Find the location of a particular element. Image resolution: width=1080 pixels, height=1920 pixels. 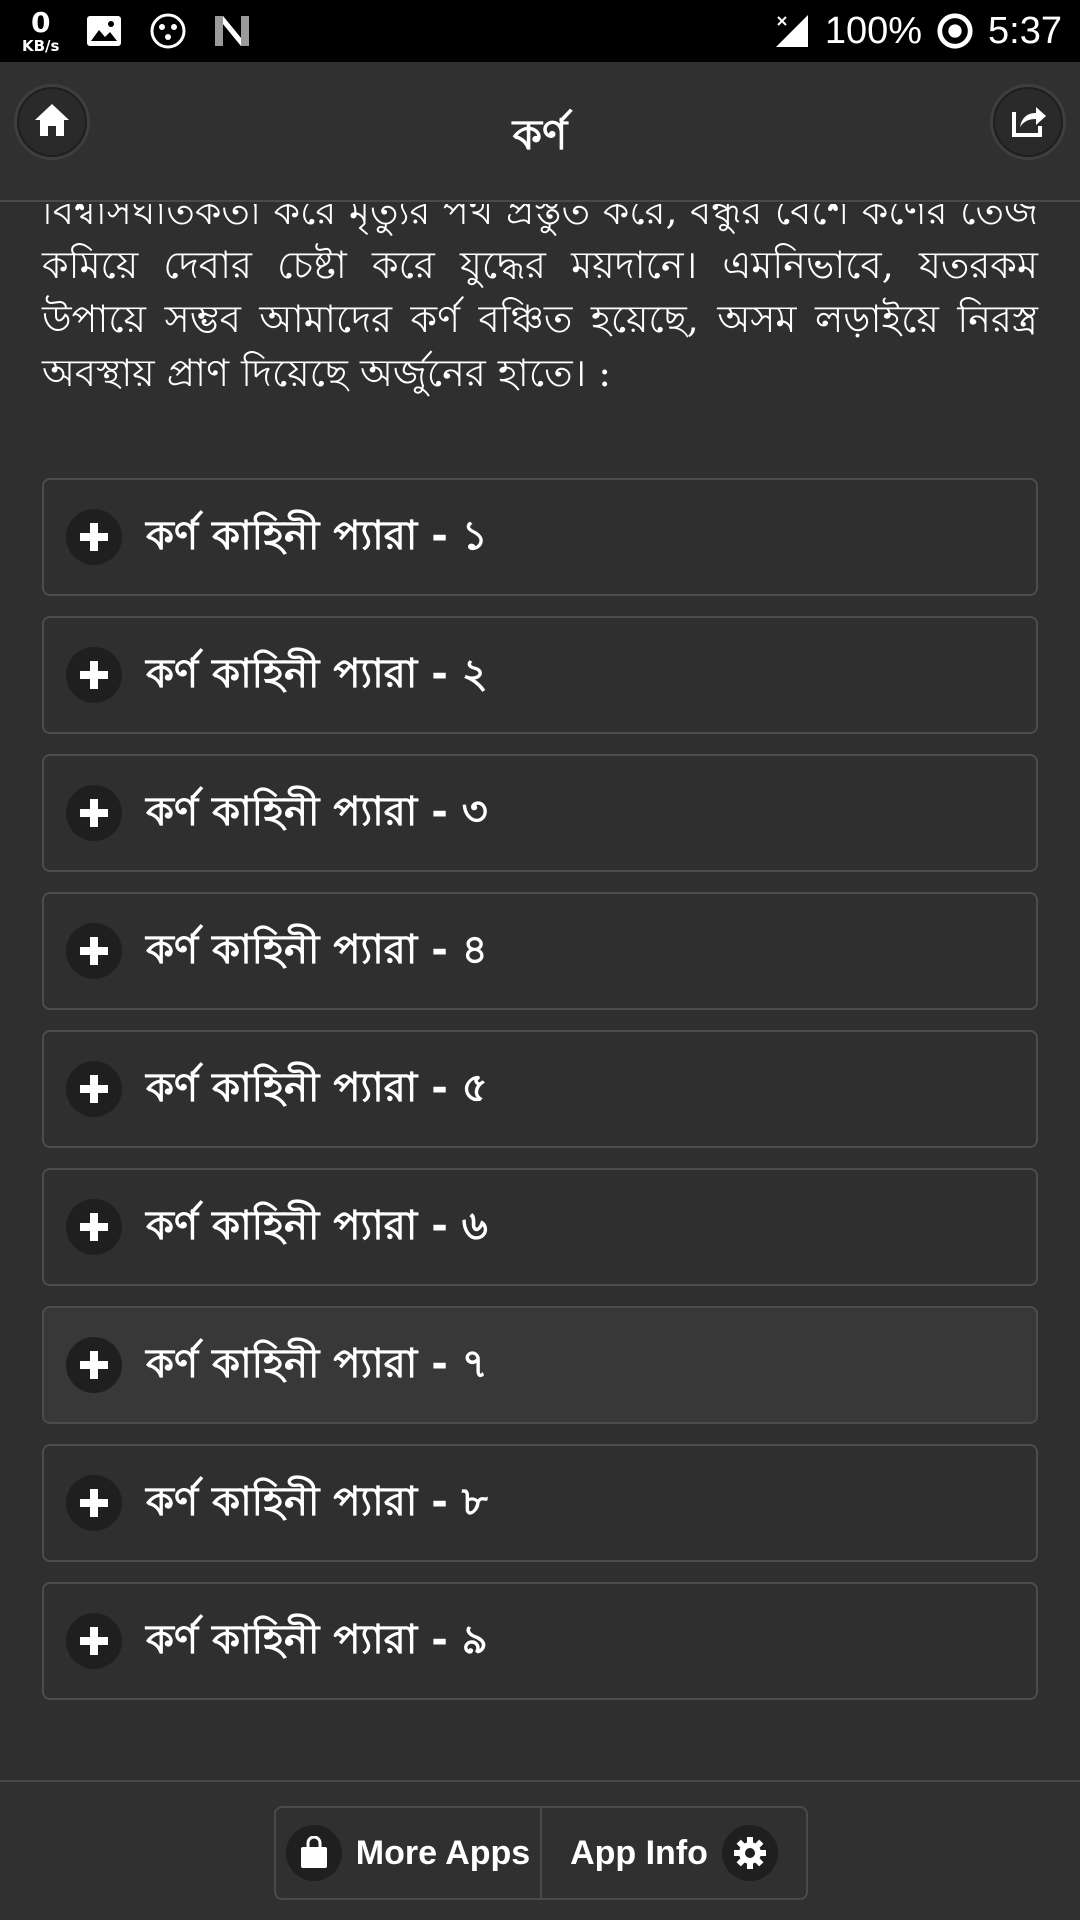

list-item-label: কর্ণ কাহিনী প্যারা - ৬ is located at coordinates (317, 1225).